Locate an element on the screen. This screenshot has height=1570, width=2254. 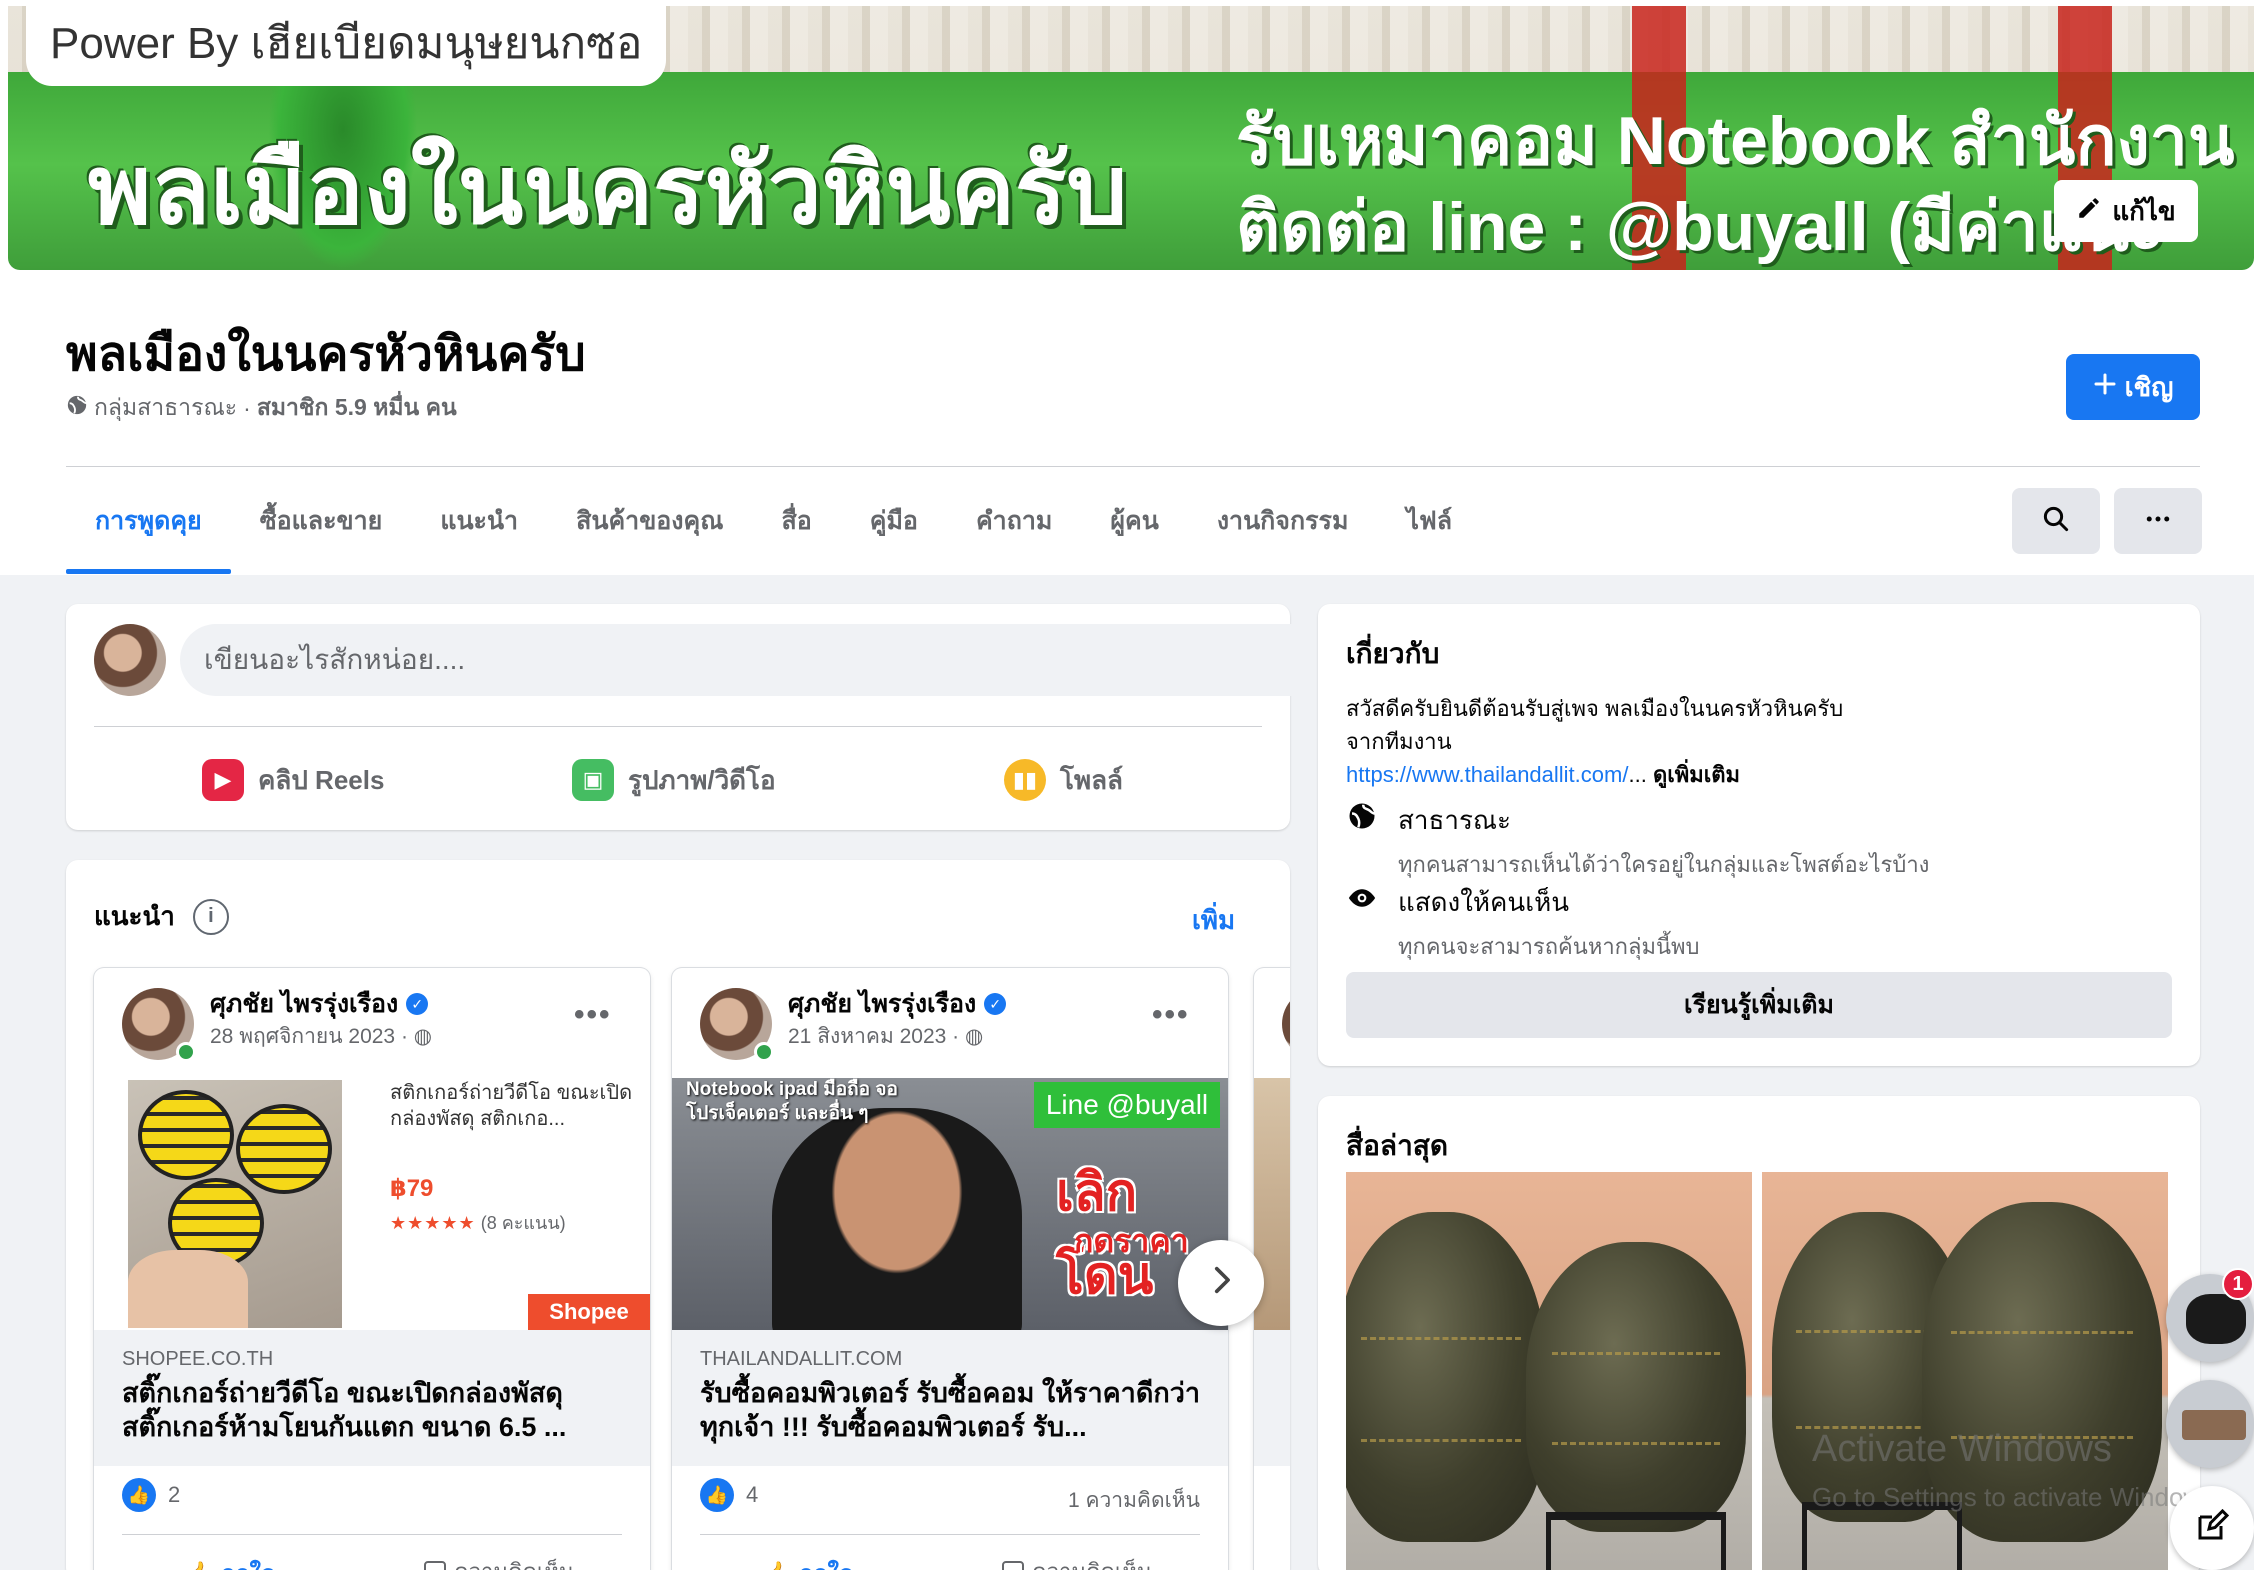
invite-button: เชิญ is located at coordinates (2133, 387).